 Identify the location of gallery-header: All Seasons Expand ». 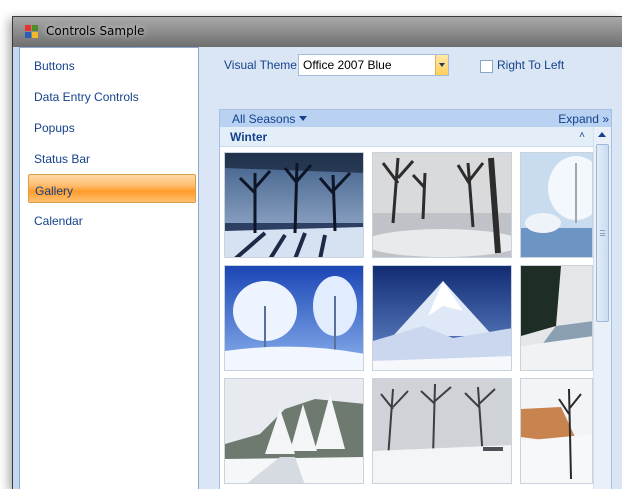
(415, 118).